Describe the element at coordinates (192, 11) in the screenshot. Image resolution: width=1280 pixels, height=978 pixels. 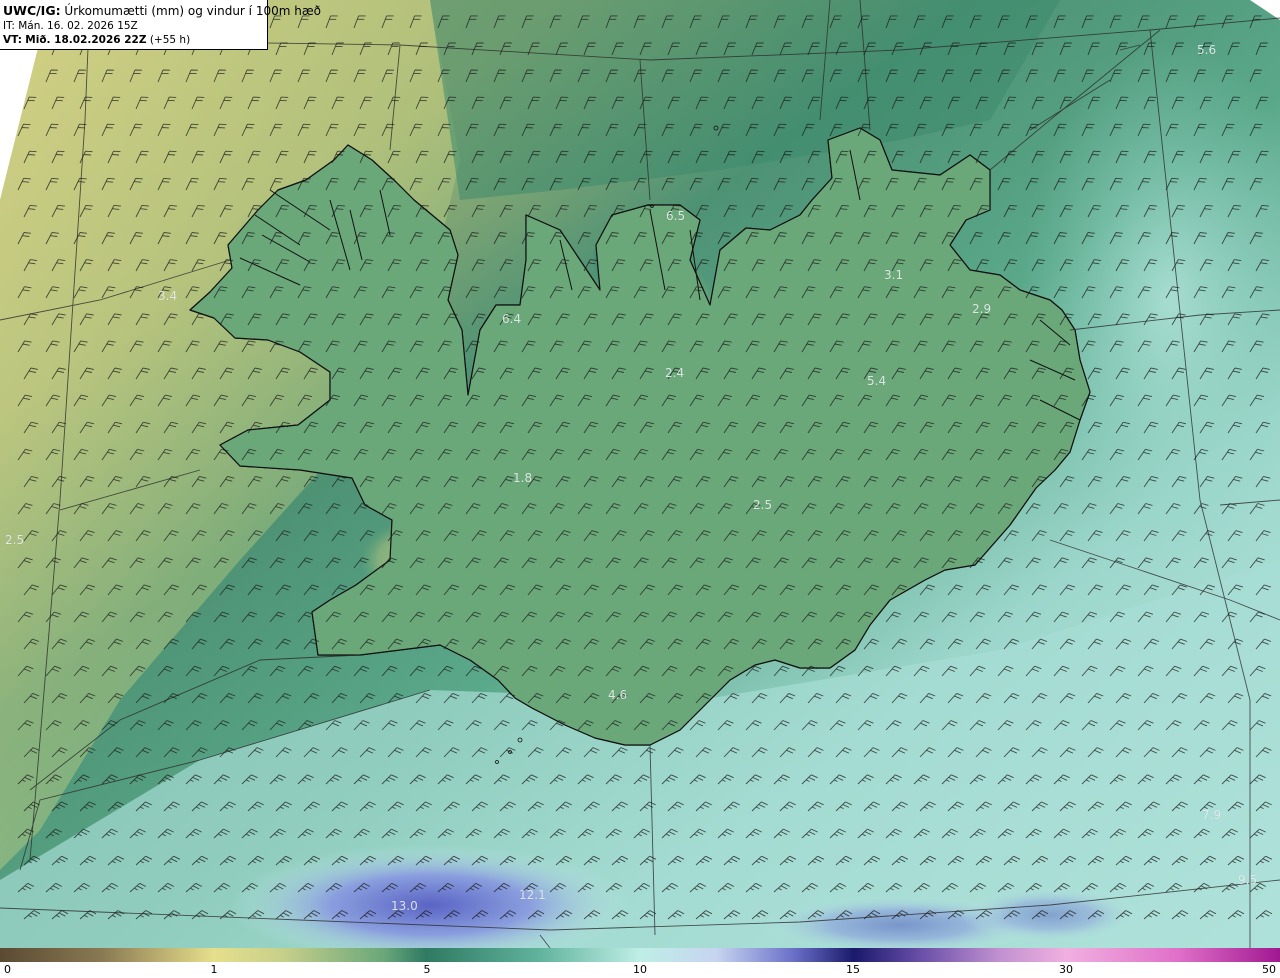
I see `product-name: Úrkomumætti (mm) og vindur í 100m hæð` at that location.